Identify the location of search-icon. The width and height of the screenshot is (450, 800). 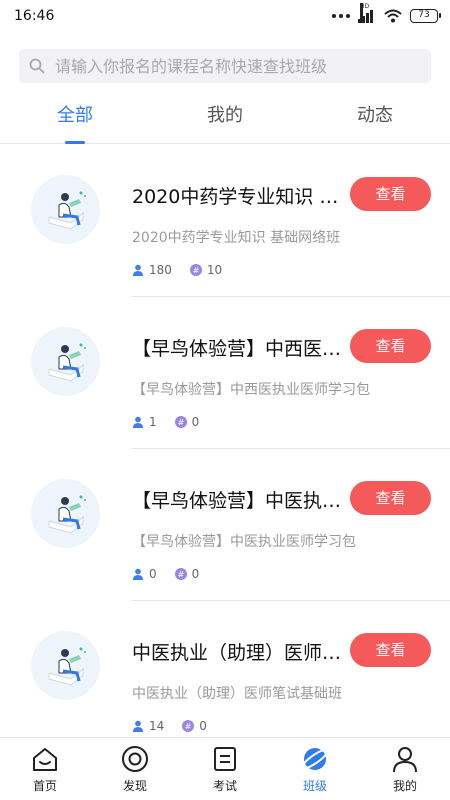
(37, 66).